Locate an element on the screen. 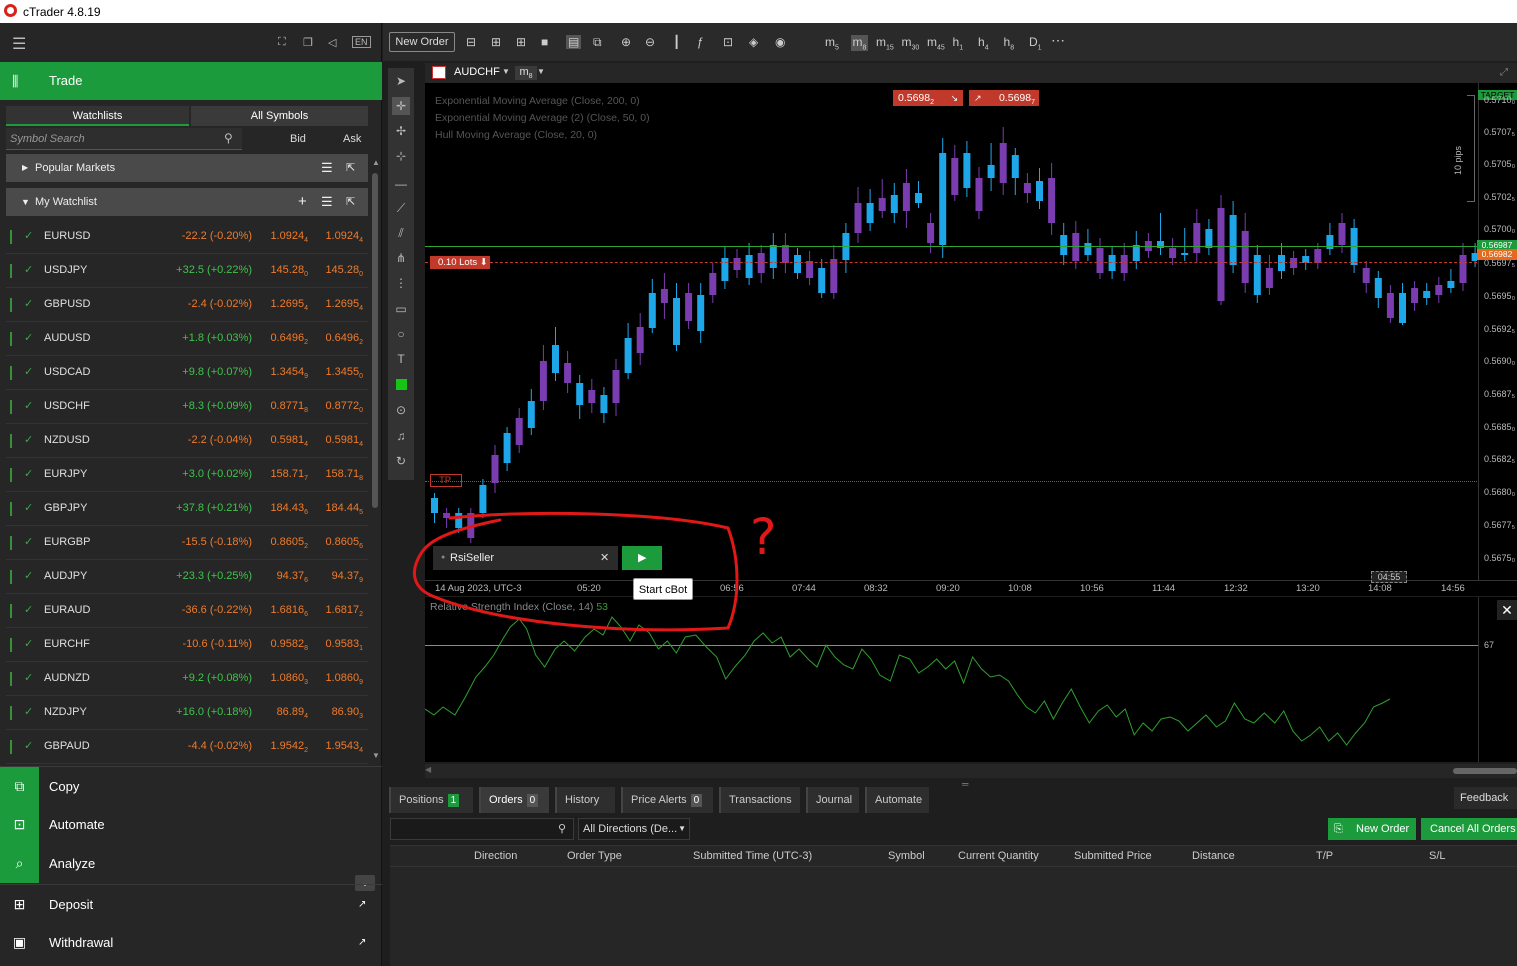 This screenshot has height=966, width=1517. symbol-search-input: Symbol Search is located at coordinates (124, 139).